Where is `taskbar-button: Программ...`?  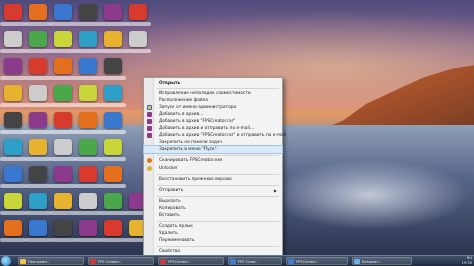
taskbar-button: Программ... is located at coordinates (51, 261).